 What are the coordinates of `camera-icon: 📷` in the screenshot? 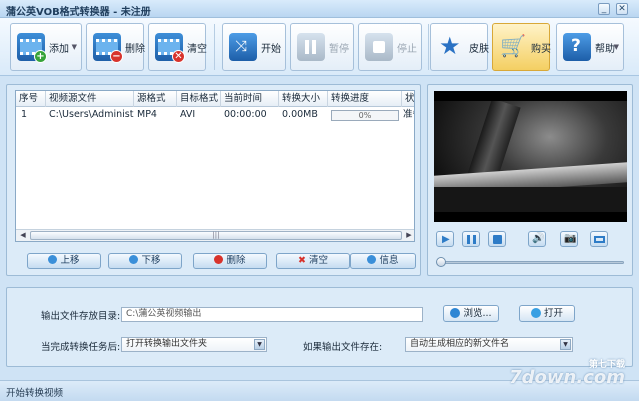 It's located at (570, 238).